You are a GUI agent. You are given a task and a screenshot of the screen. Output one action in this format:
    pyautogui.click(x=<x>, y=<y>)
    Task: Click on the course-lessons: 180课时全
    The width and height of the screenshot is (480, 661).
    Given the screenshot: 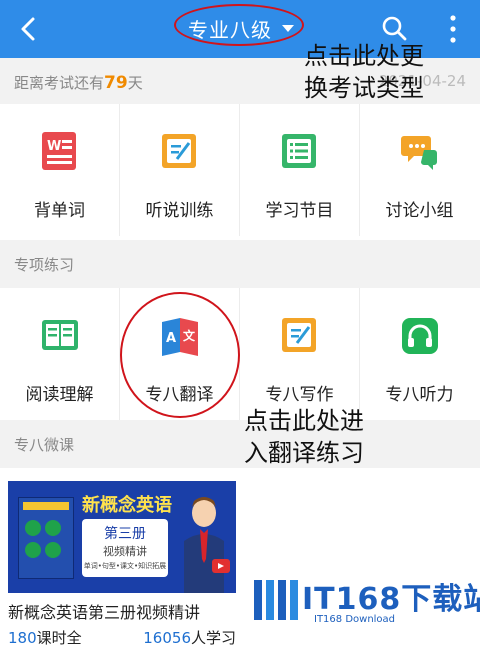 What is the action you would take?
    pyautogui.click(x=45, y=637)
    